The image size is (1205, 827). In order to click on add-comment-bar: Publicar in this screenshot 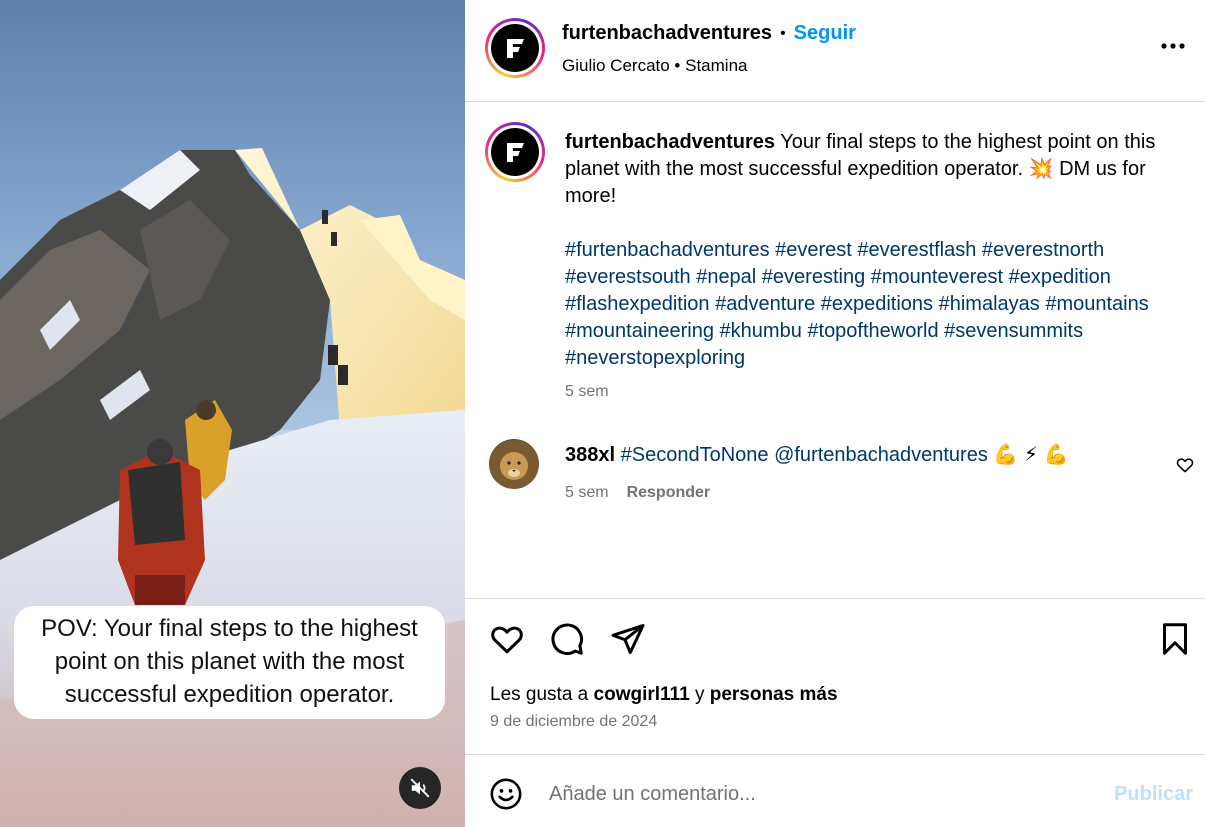, I will do `click(835, 790)`.